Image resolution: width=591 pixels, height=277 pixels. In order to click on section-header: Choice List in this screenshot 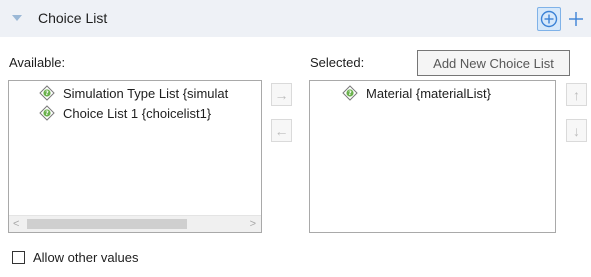, I will do `click(295, 18)`.